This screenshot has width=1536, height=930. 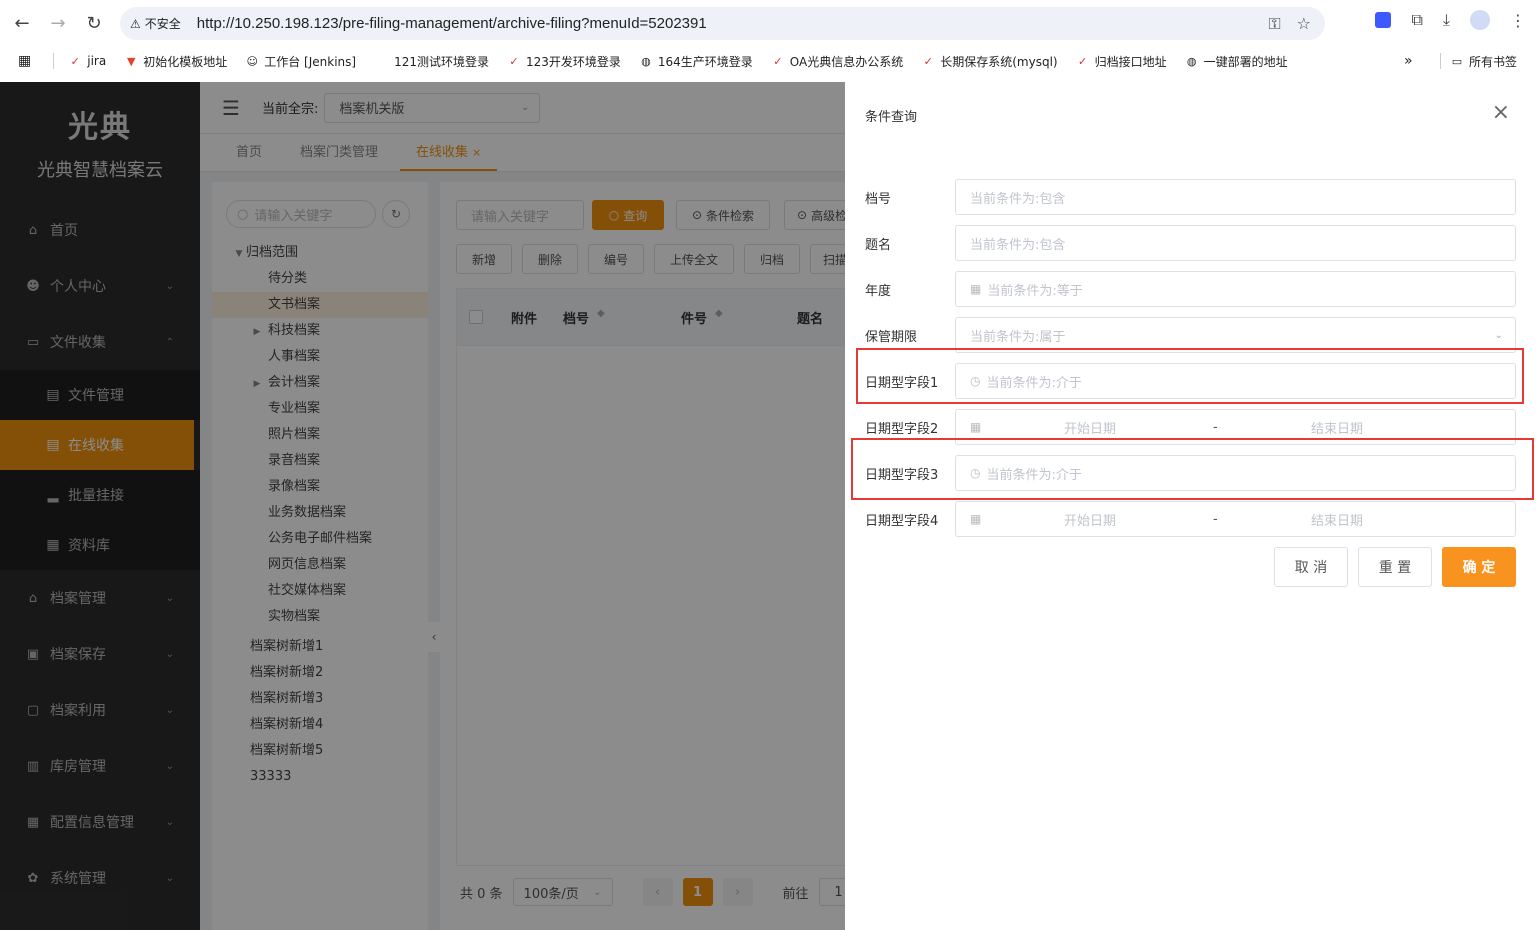 I want to click on form-row-year: 年度 ▦ 当前条件为:等于, so click(x=1191, y=289).